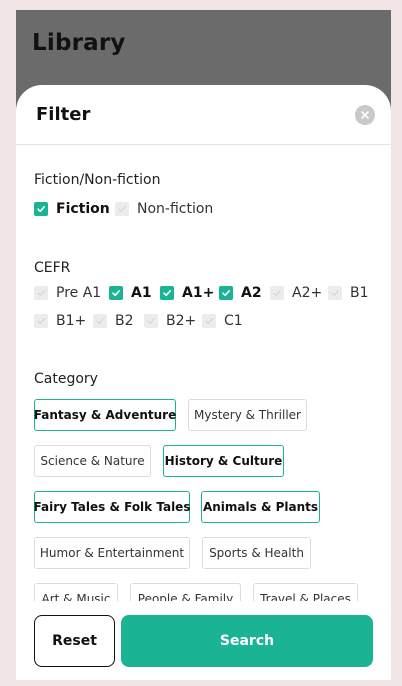 This screenshot has height=686, width=402. What do you see at coordinates (79, 43) in the screenshot?
I see `page-title: Library` at bounding box center [79, 43].